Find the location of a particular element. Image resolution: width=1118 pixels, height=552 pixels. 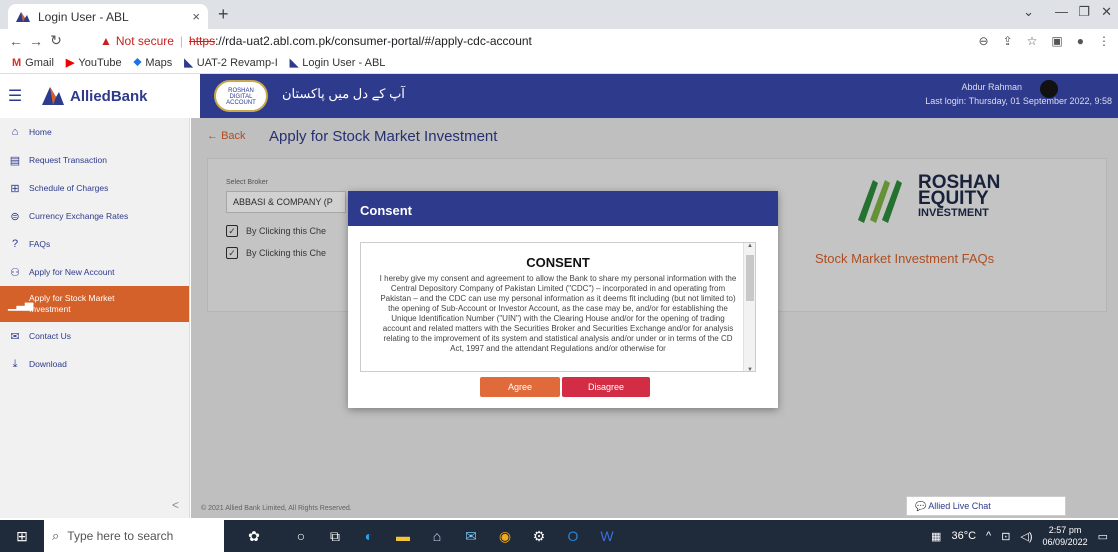

sidebar-item-contact-us: ✉ Contact Us is located at coordinates (94, 336).